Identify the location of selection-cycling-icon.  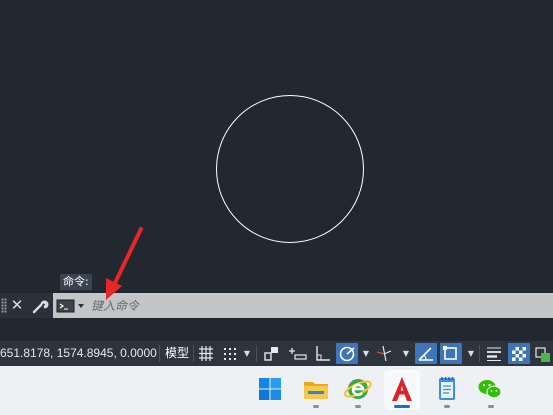
(543, 353).